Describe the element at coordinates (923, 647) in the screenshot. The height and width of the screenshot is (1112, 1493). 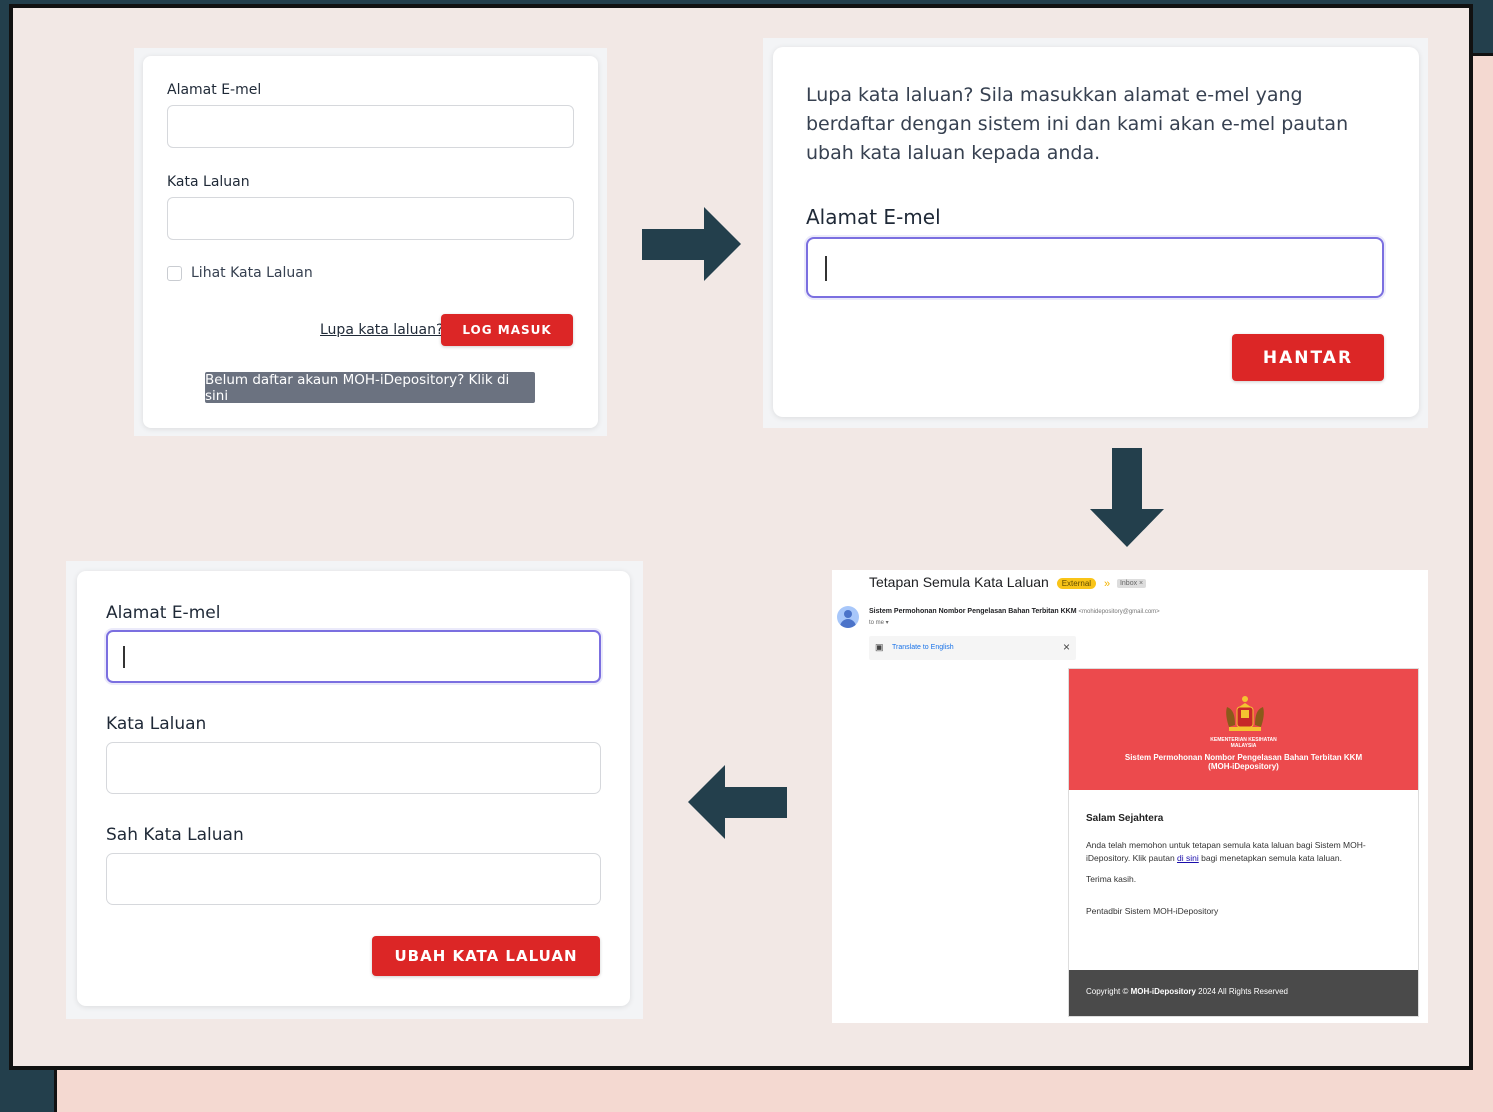
I see `translate-link: Translate to English` at that location.